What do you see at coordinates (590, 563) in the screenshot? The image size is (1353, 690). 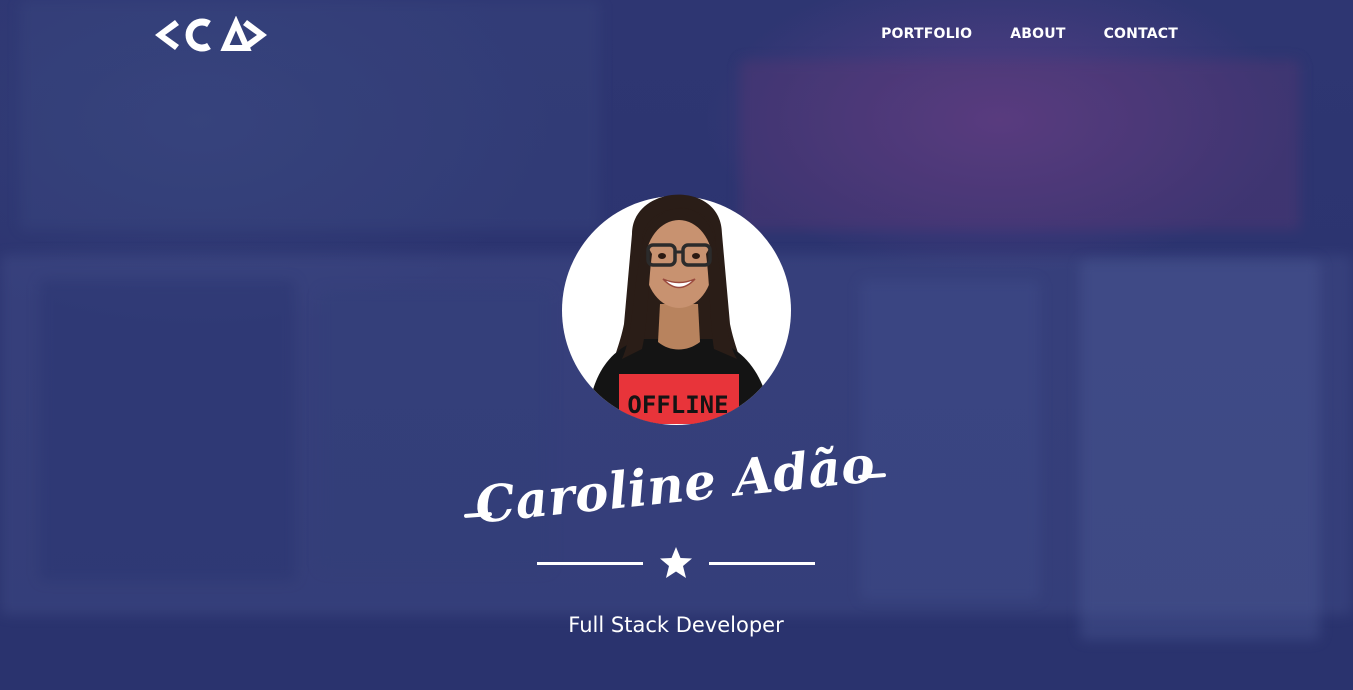 I see `divider-line-left` at bounding box center [590, 563].